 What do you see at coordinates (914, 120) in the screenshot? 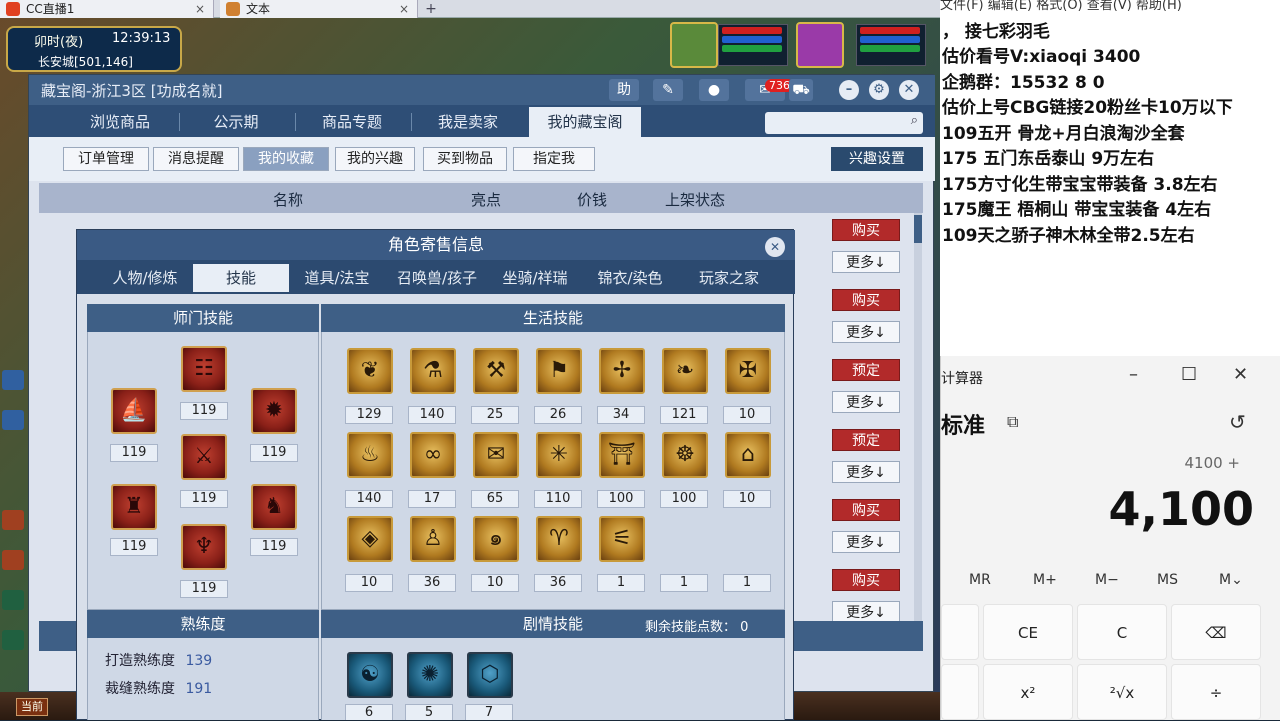
I see `search-icon: ⌕` at bounding box center [914, 120].